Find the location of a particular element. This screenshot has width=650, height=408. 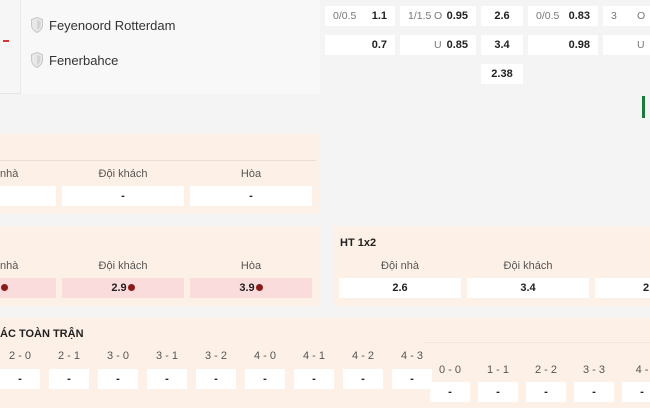

half-handicap-line: 0/0.5 is located at coordinates (547, 16).